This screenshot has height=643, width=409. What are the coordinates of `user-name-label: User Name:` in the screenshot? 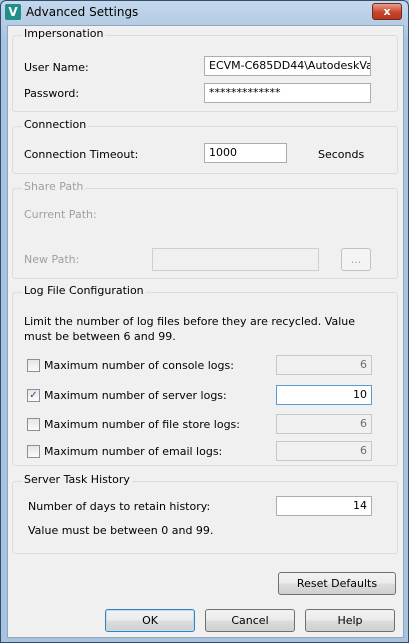 It's located at (56, 67).